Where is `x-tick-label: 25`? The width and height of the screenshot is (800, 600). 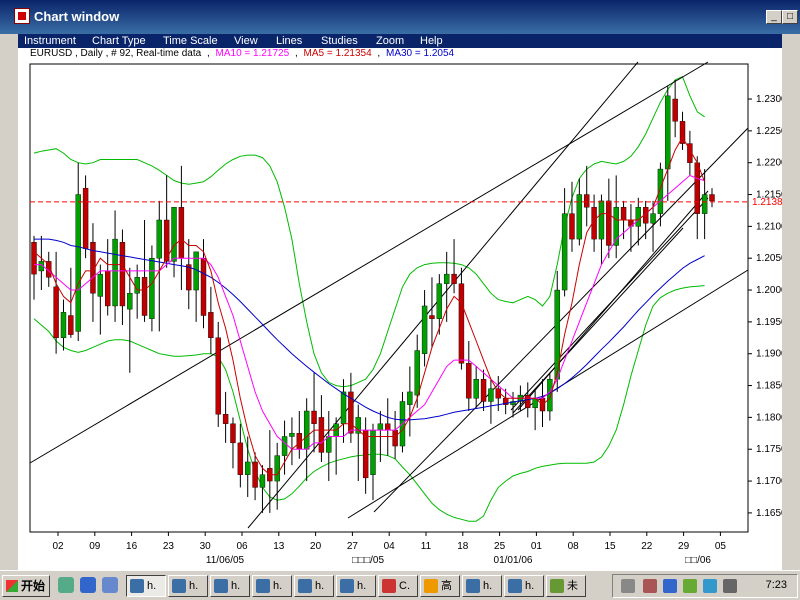 x-tick-label: 25 is located at coordinates (500, 546).